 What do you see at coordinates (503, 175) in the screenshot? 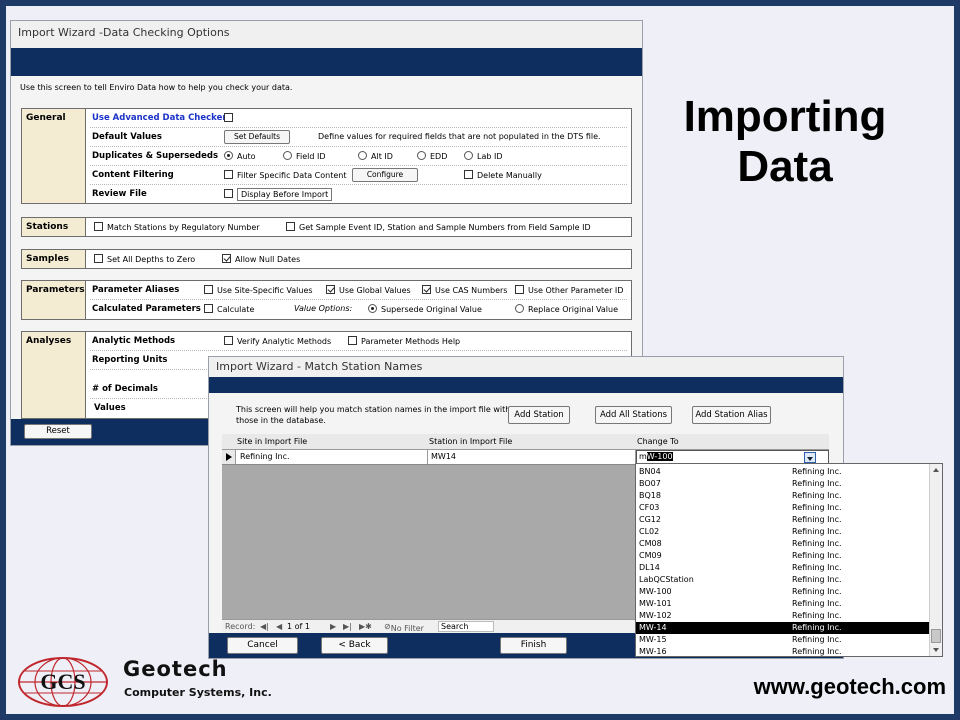
I see `delete-manually-checkbox: Delete Manually` at bounding box center [503, 175].